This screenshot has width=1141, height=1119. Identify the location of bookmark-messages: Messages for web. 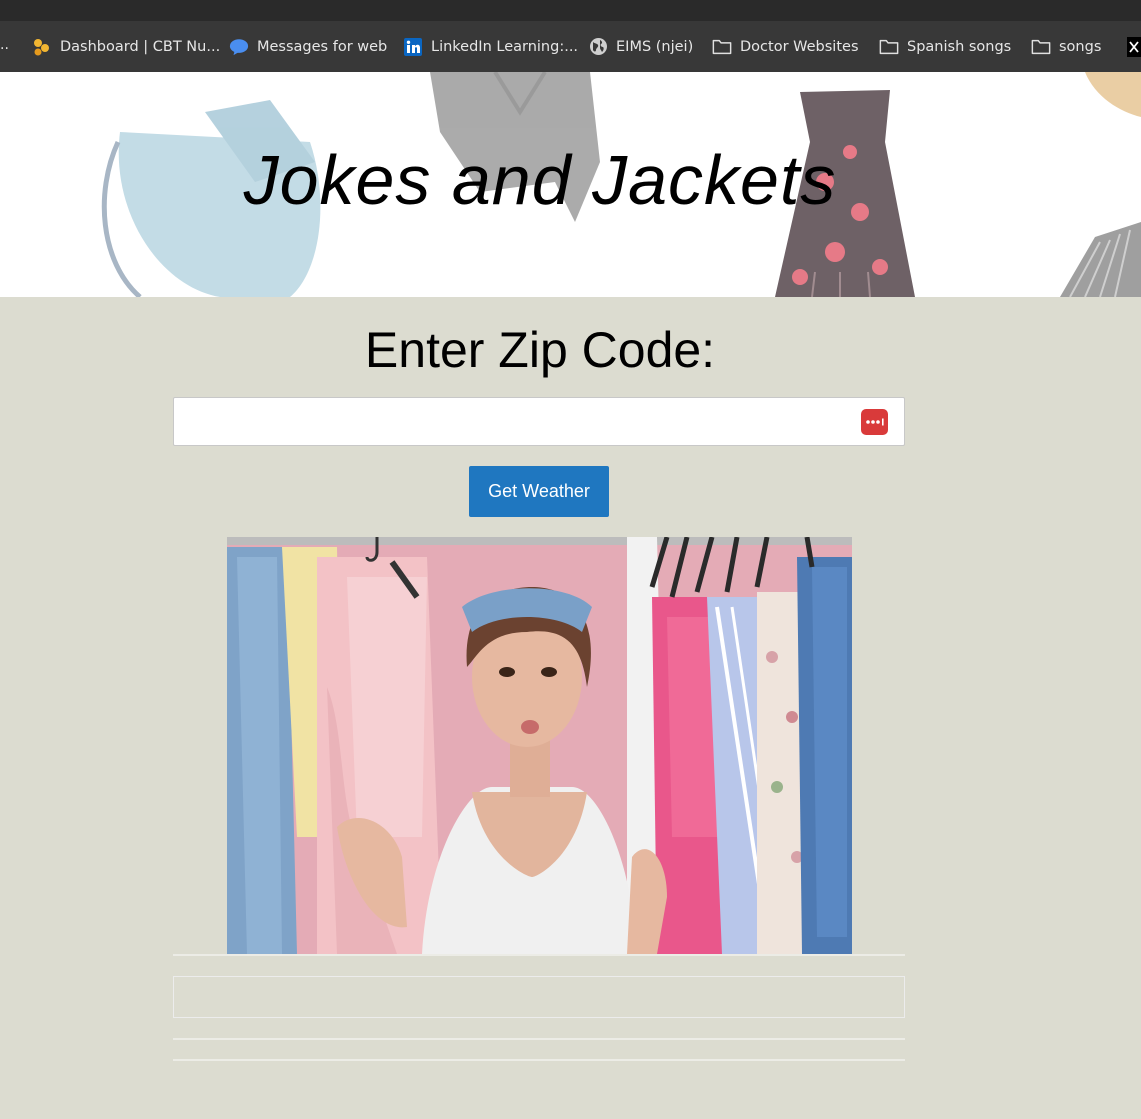
(308, 46).